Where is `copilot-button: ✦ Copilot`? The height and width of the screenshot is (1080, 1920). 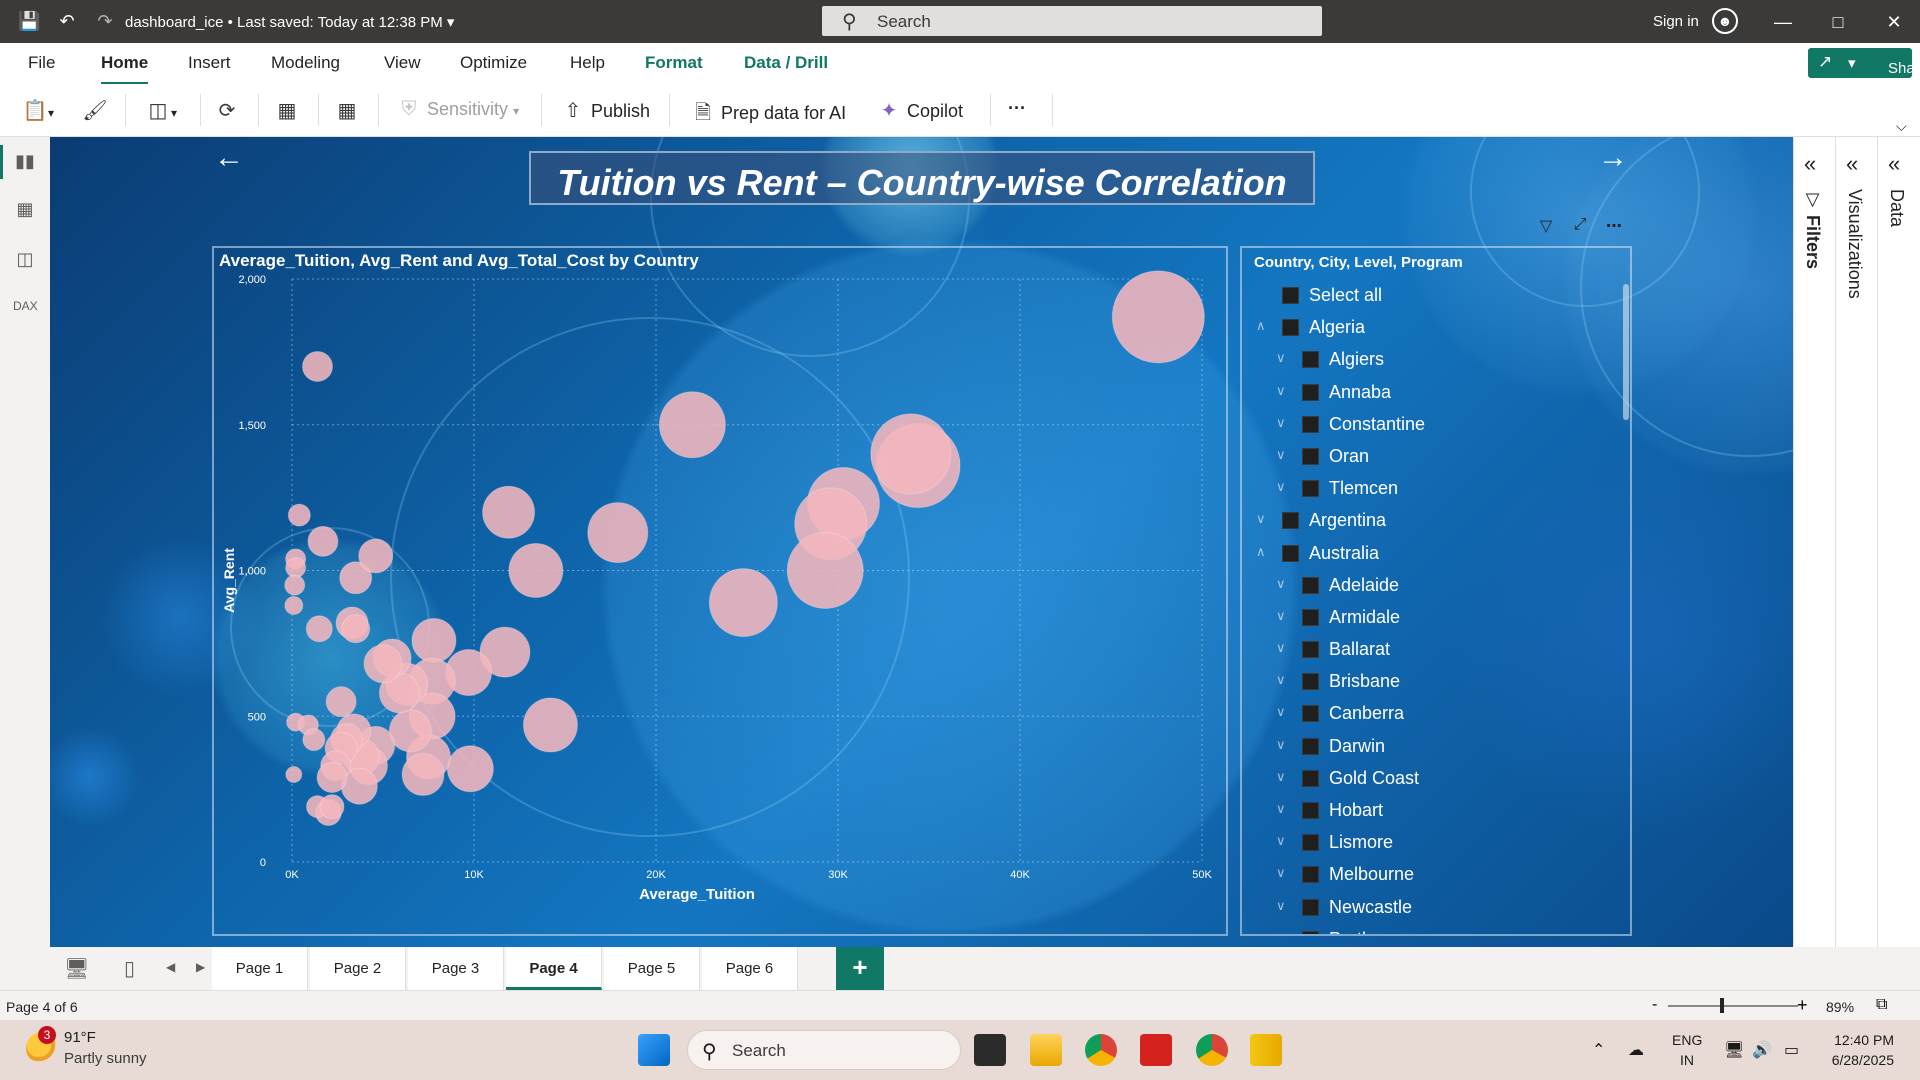
copilot-button: ✦ Copilot is located at coordinates (919, 110).